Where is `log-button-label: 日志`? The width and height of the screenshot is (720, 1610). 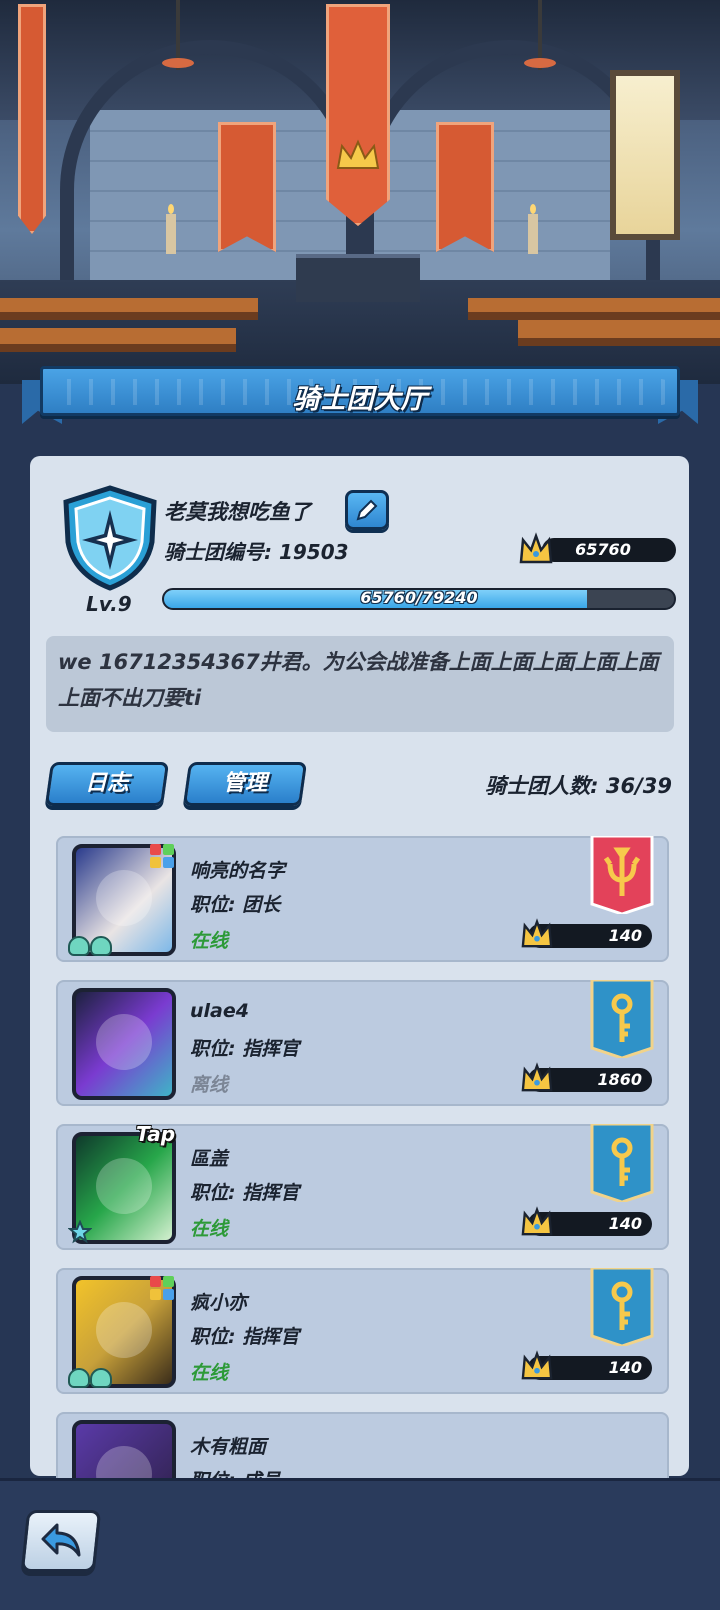
log-button-label: 日志 is located at coordinates (106, 783).